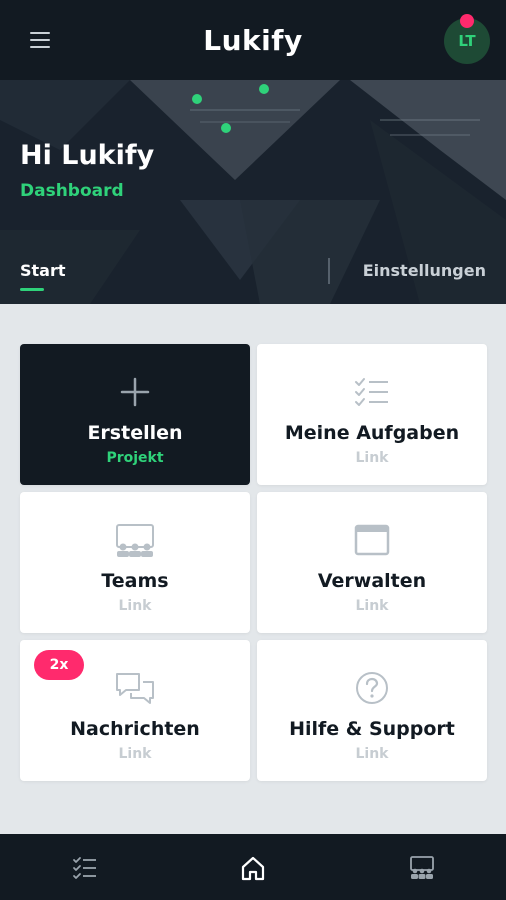 The height and width of the screenshot is (900, 506). What do you see at coordinates (372, 710) in the screenshot?
I see `tile-help-support: Hilfe & Support Link` at bounding box center [372, 710].